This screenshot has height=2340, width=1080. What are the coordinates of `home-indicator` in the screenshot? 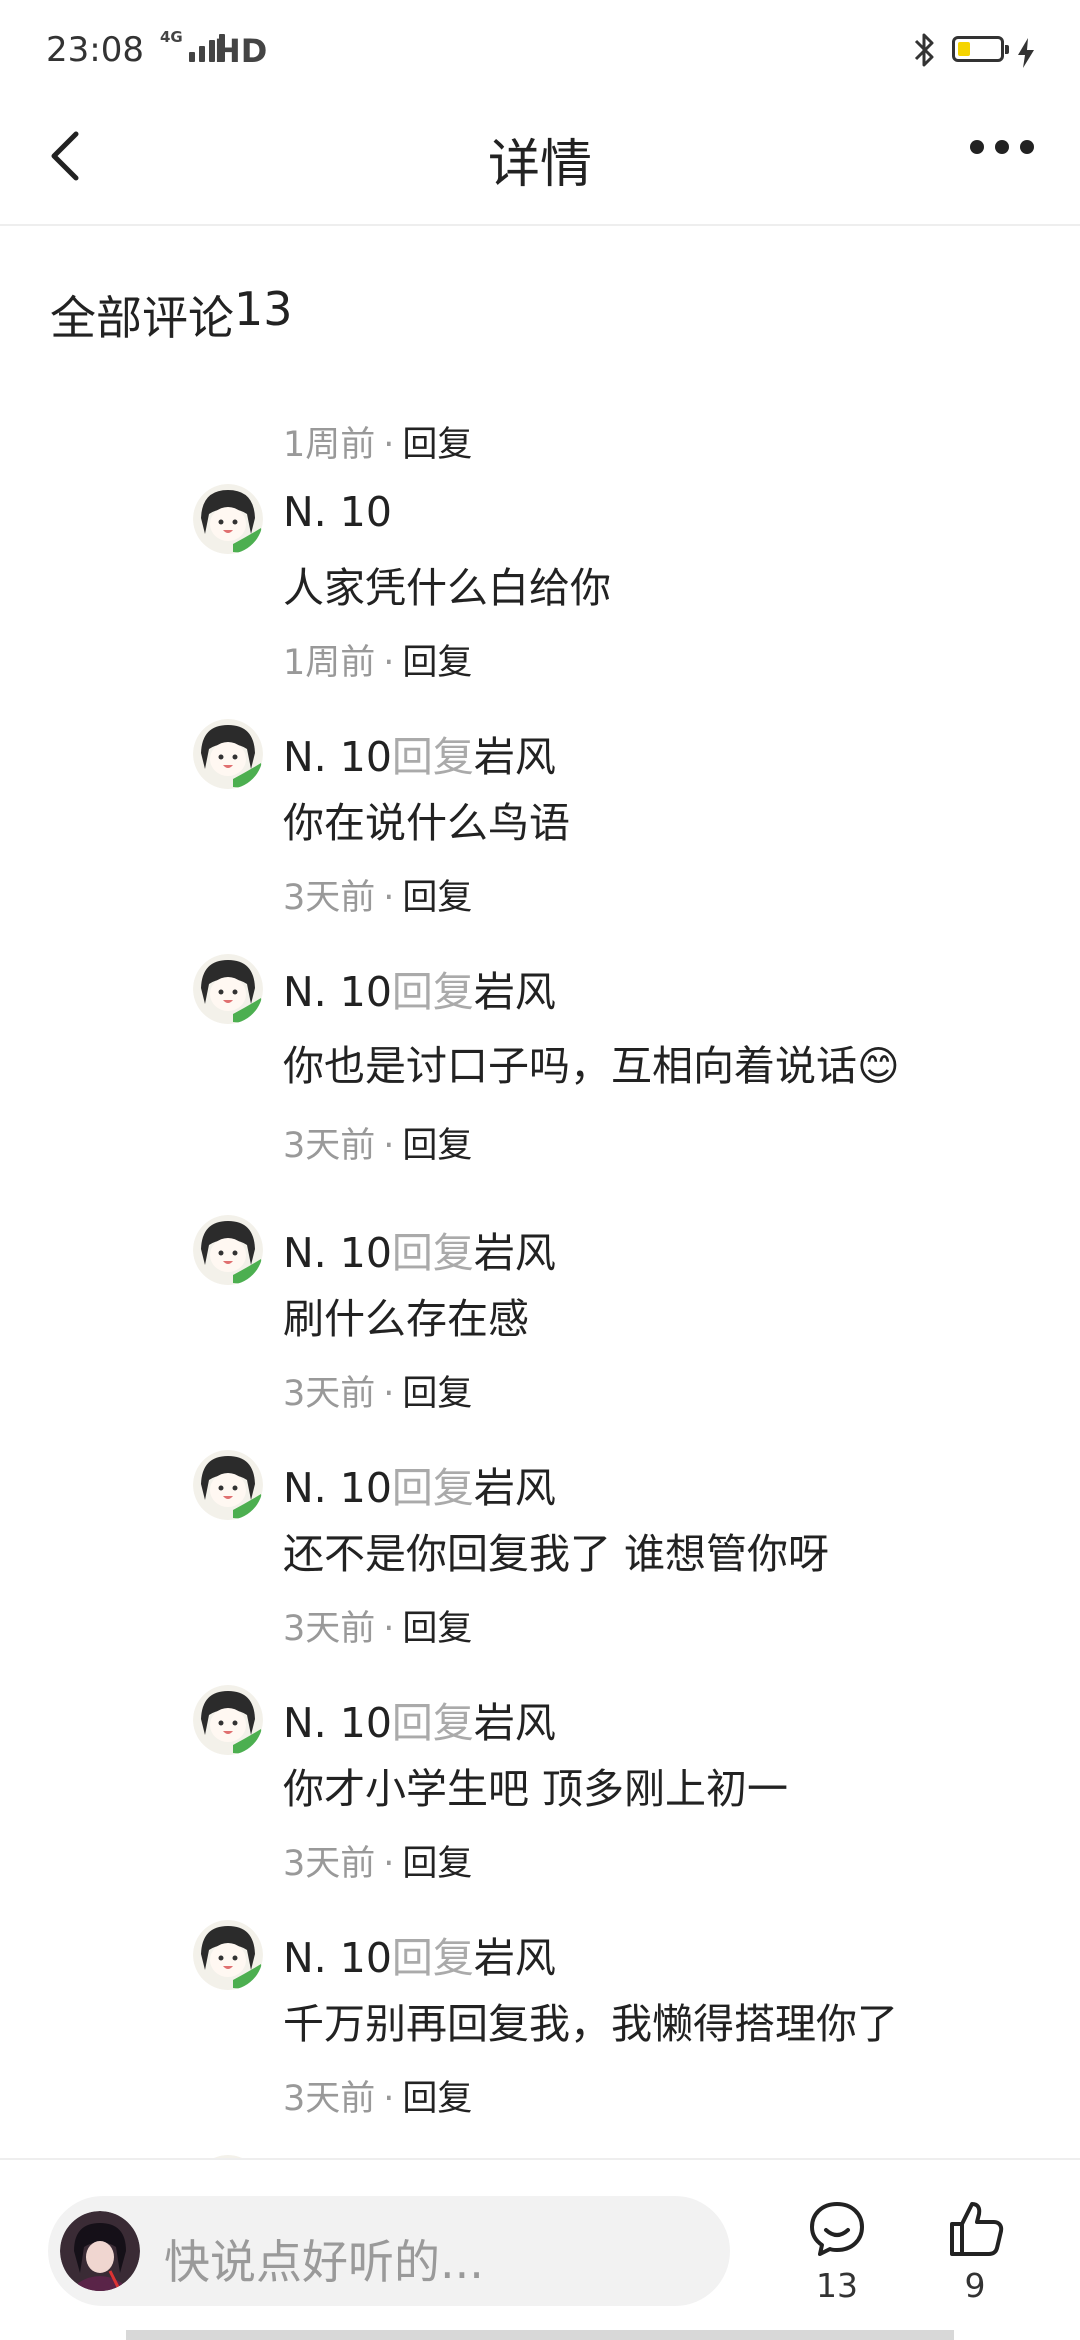 It's located at (540, 2335).